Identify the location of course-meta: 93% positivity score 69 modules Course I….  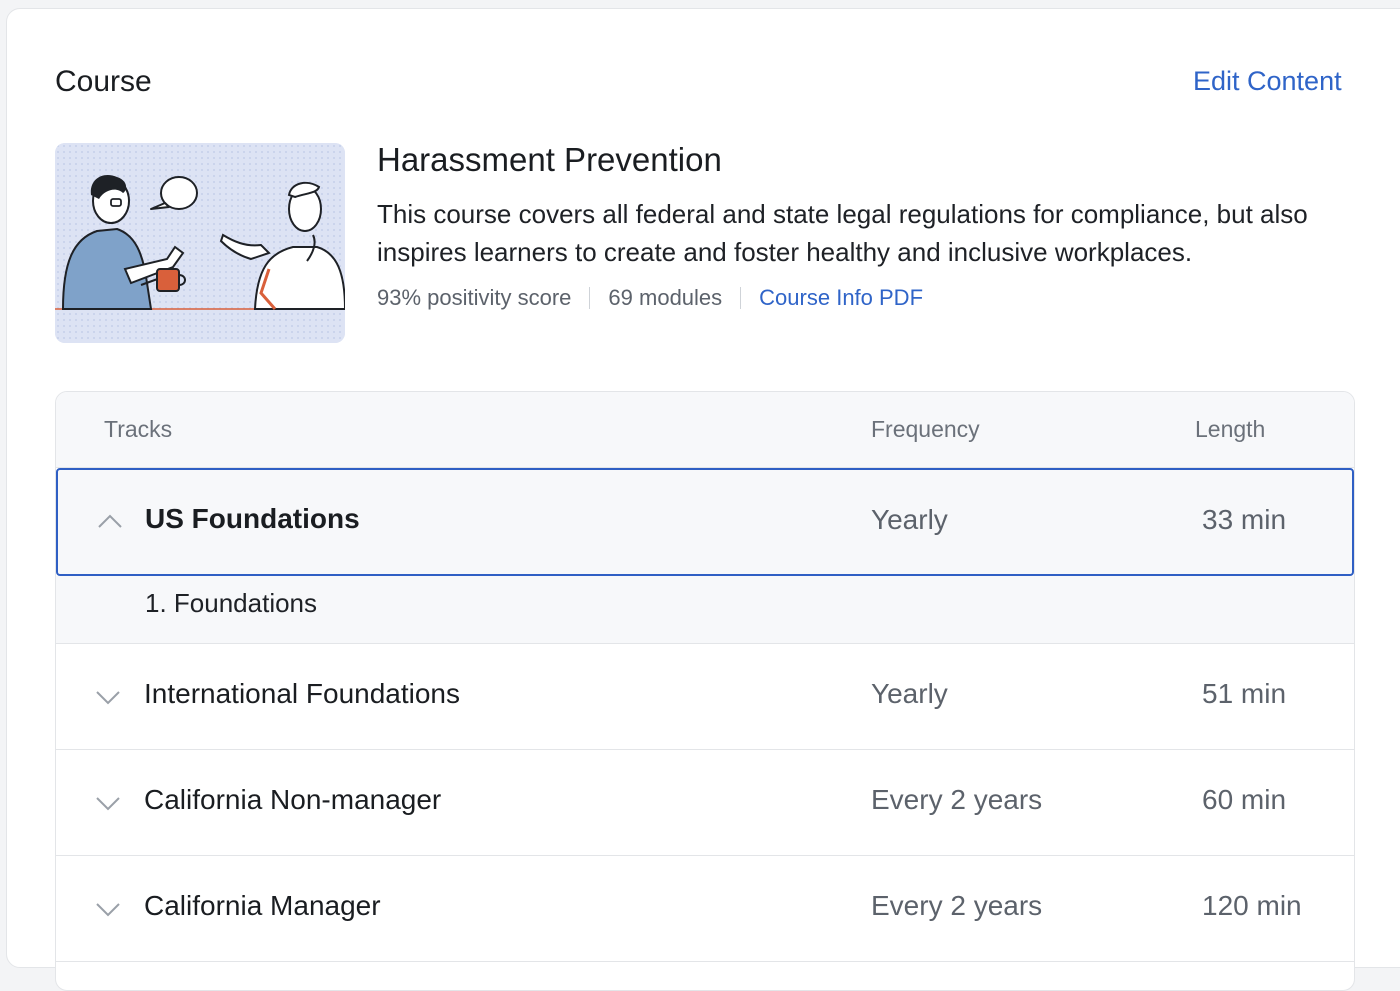
(650, 298).